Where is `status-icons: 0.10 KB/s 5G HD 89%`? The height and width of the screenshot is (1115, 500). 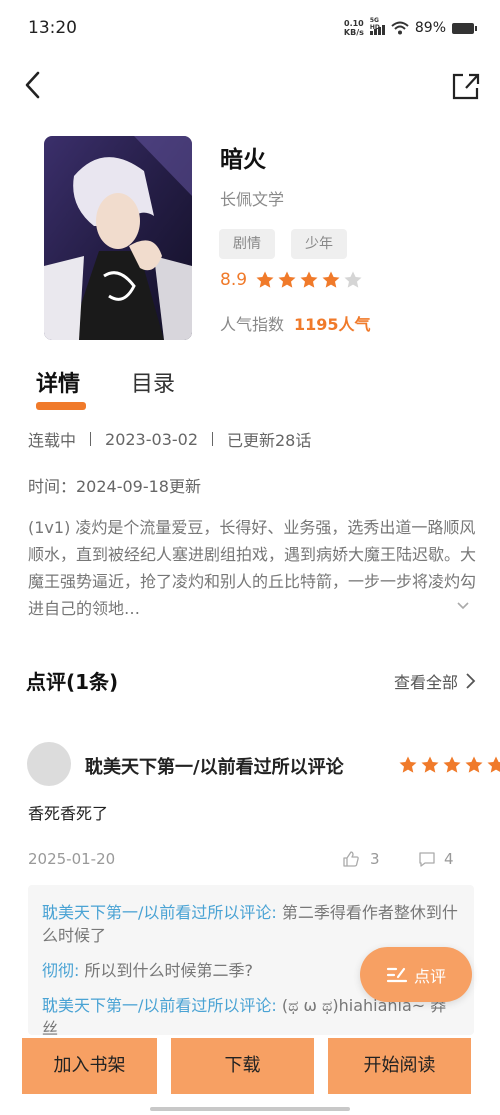
status-icons: 0.10 KB/s 5G HD 89% is located at coordinates (410, 27).